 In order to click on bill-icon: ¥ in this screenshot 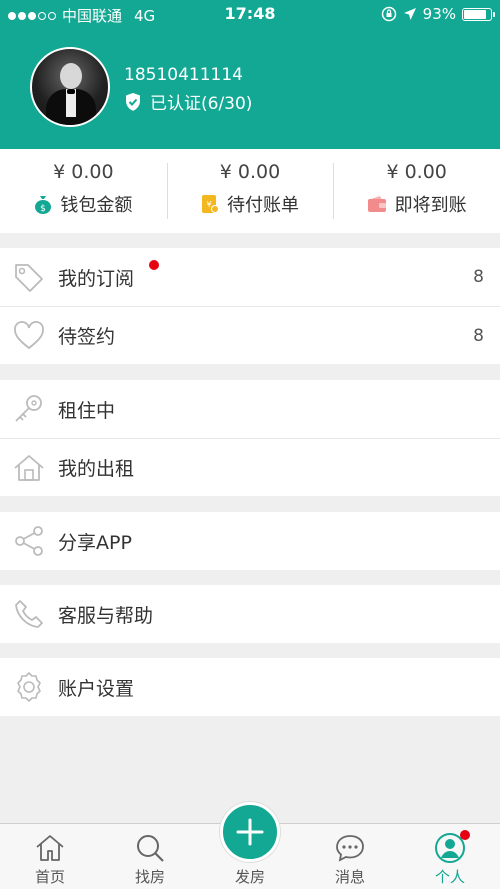, I will do `click(210, 204)`.